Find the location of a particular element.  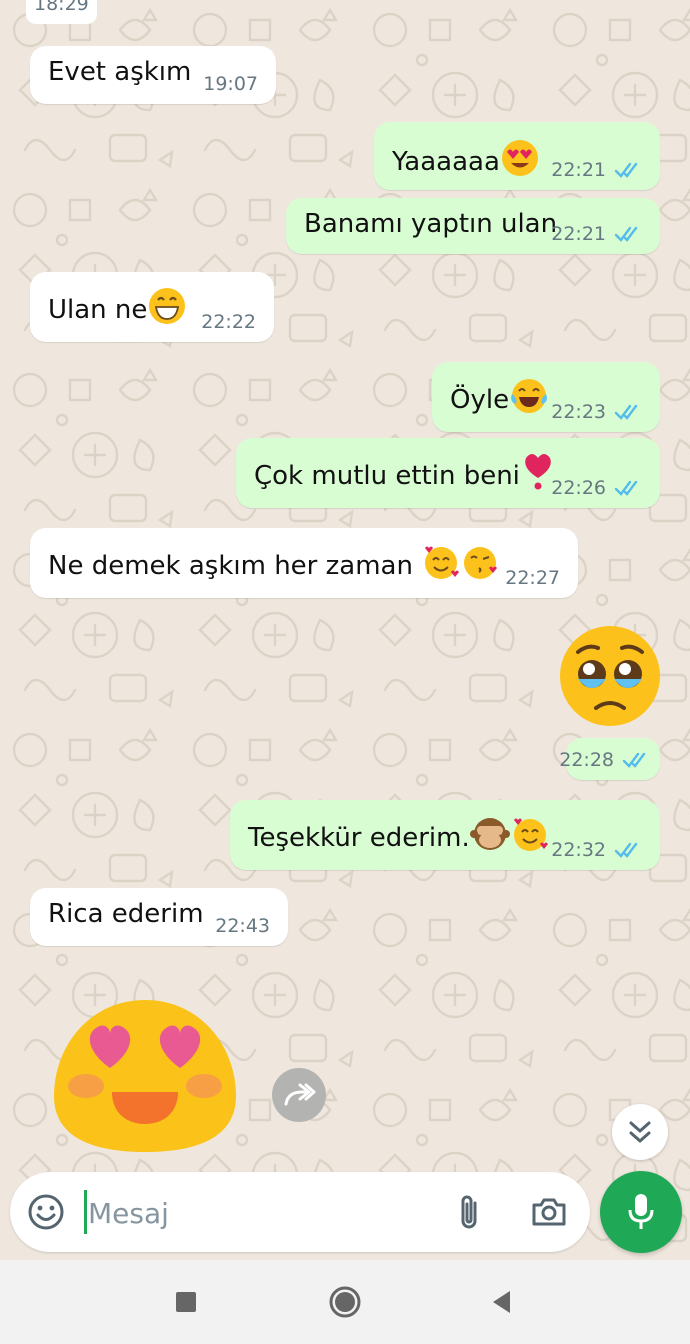

message-text: Banamı yaptın ulan is located at coordinates (431, 224).